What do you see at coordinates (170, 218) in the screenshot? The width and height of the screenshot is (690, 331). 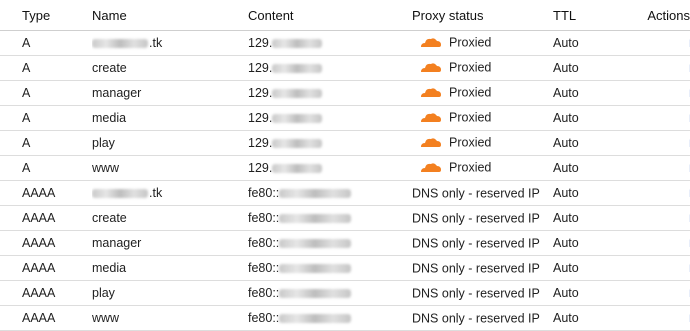 I see `record-name-cell: create` at bounding box center [170, 218].